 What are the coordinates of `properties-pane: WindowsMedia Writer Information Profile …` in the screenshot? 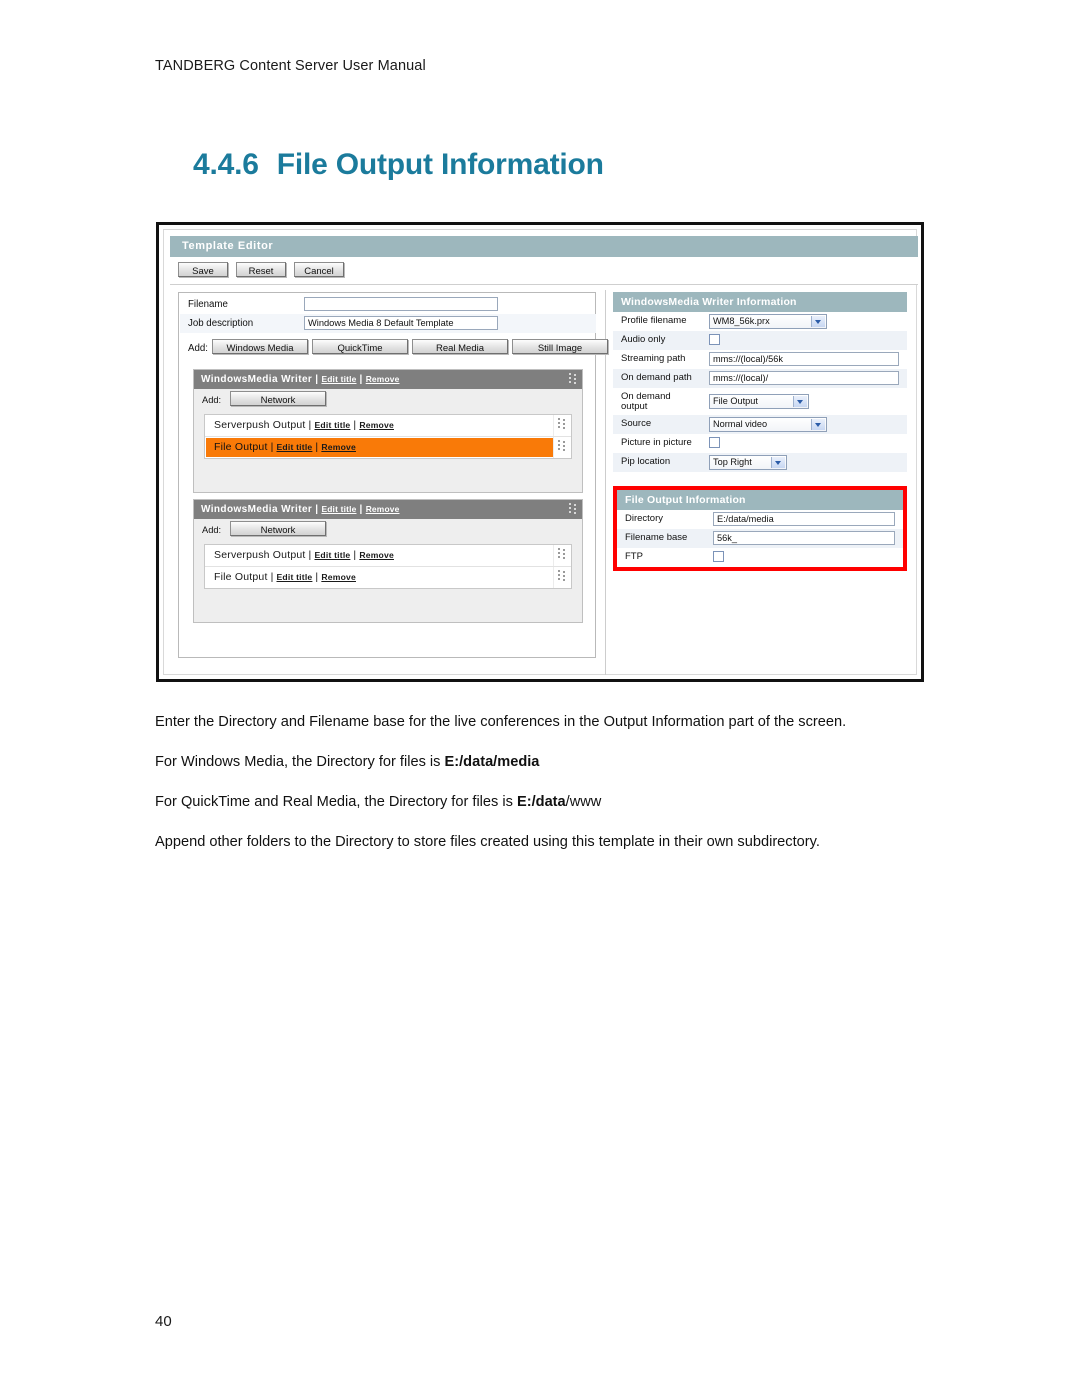 It's located at (762, 482).